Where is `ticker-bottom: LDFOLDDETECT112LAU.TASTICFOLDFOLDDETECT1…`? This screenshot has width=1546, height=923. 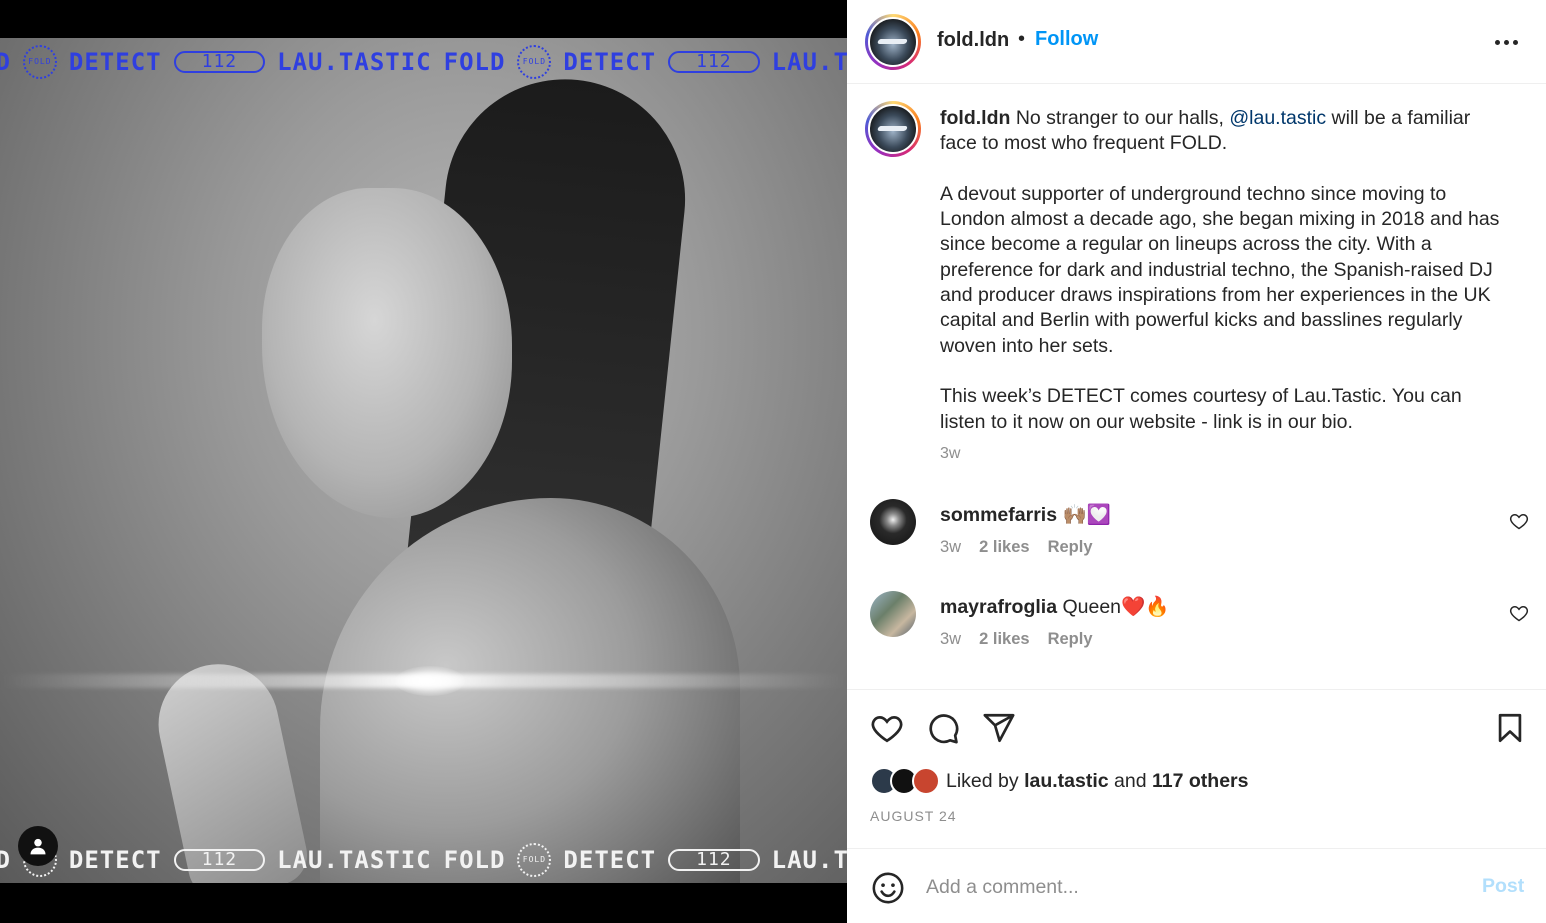 ticker-bottom: LDFOLDDETECT112LAU.TASTICFOLDFOLDDETECT1… is located at coordinates (423, 860).